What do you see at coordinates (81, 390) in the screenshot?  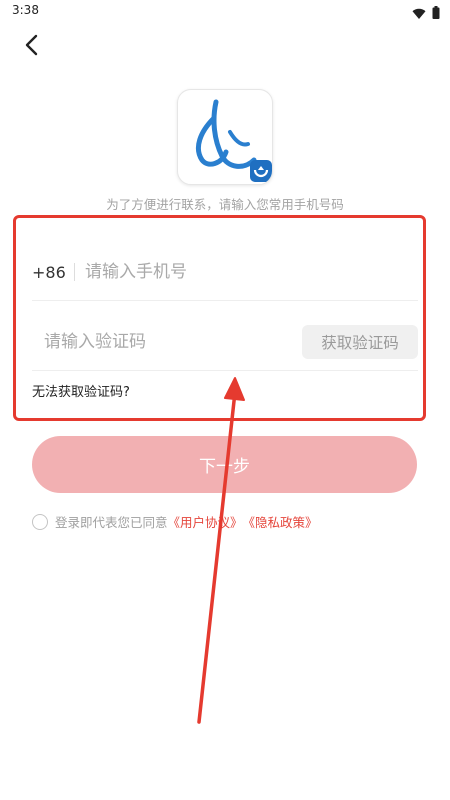 I see `cant-get-code-link: 无法获取验证码?` at bounding box center [81, 390].